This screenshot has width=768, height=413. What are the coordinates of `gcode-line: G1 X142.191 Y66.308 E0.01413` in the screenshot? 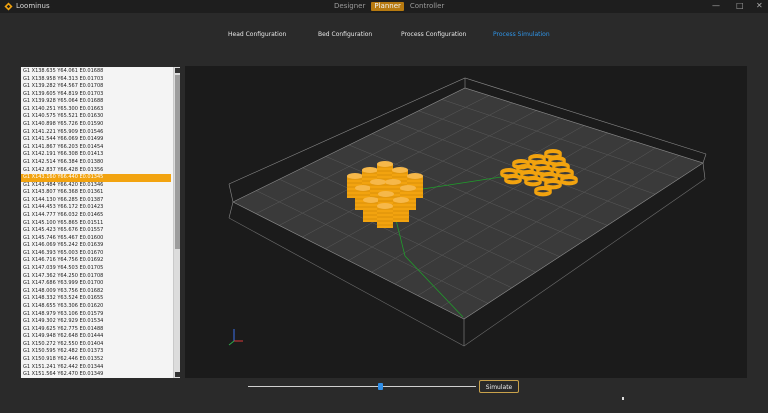 It's located at (96, 155).